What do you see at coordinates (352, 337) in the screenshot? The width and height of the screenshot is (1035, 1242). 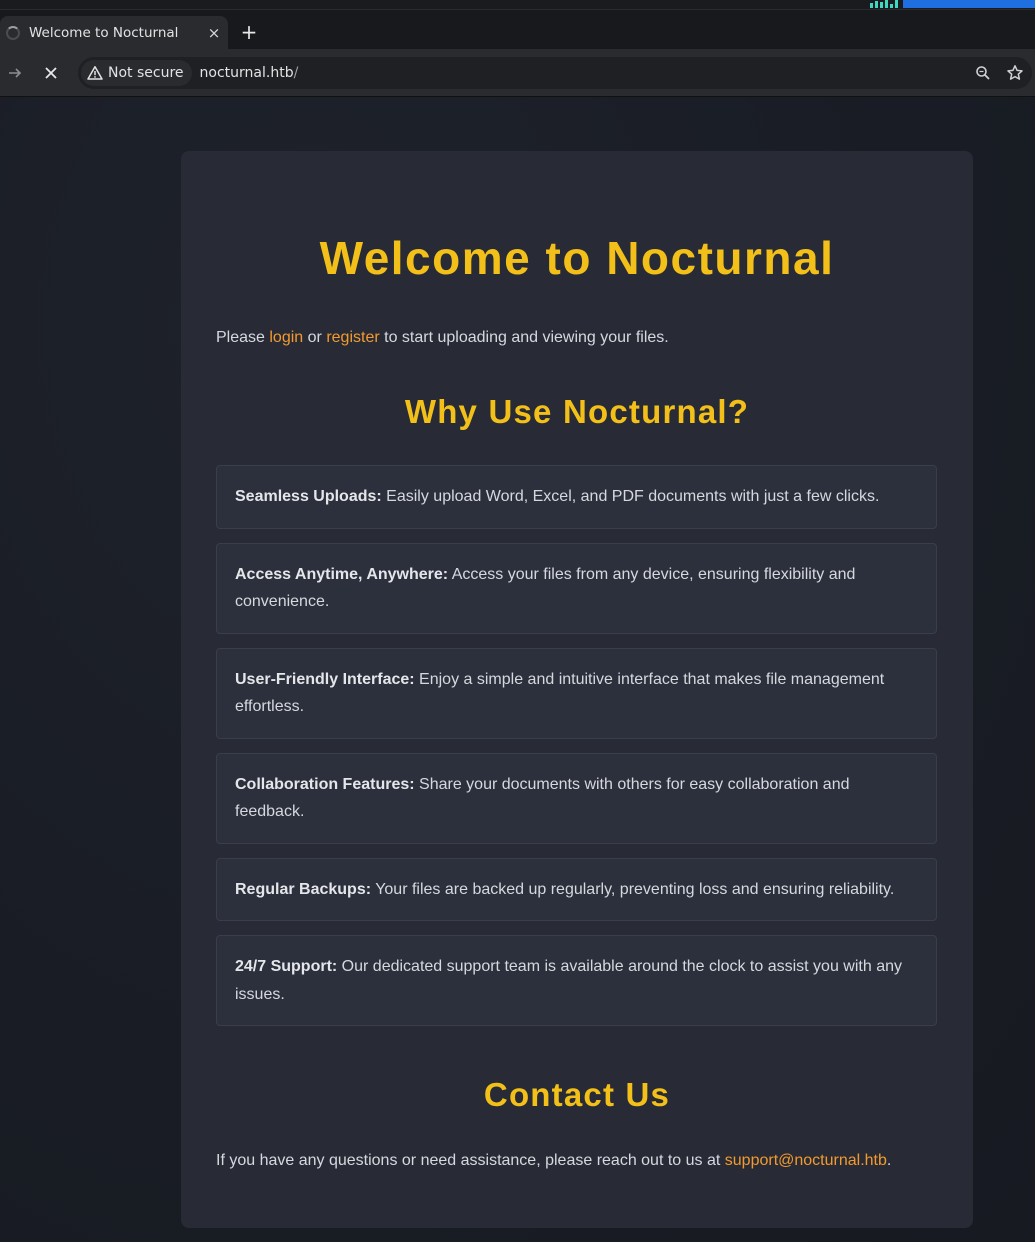 I see `register-link: register` at bounding box center [352, 337].